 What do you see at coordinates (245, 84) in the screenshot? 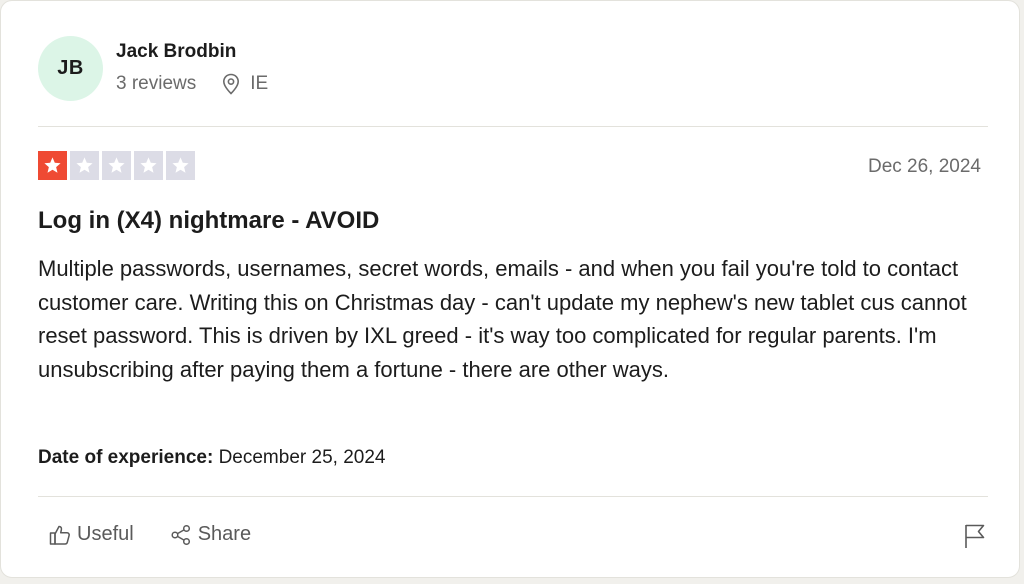
I see `reviewer-location: IE` at bounding box center [245, 84].